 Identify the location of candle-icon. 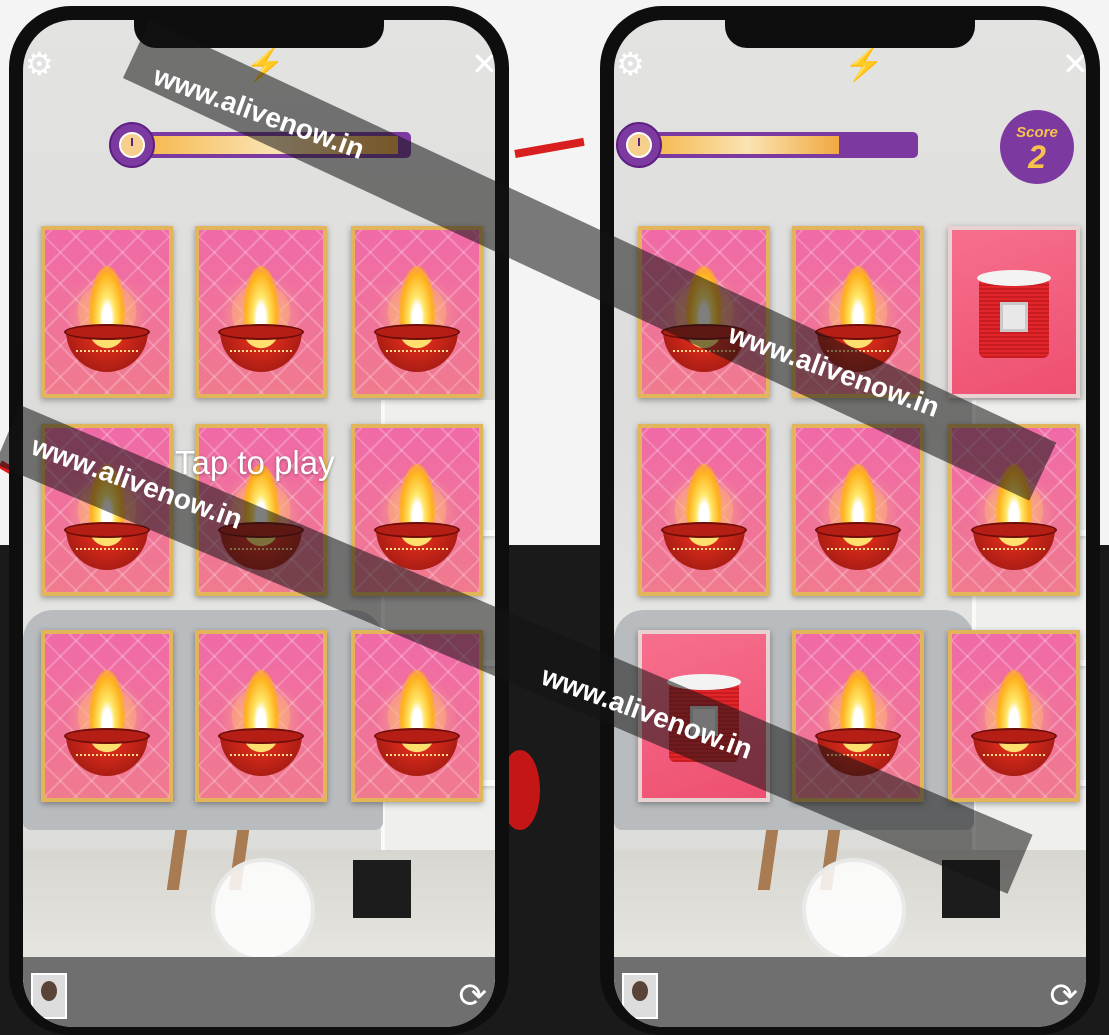
(1014, 314).